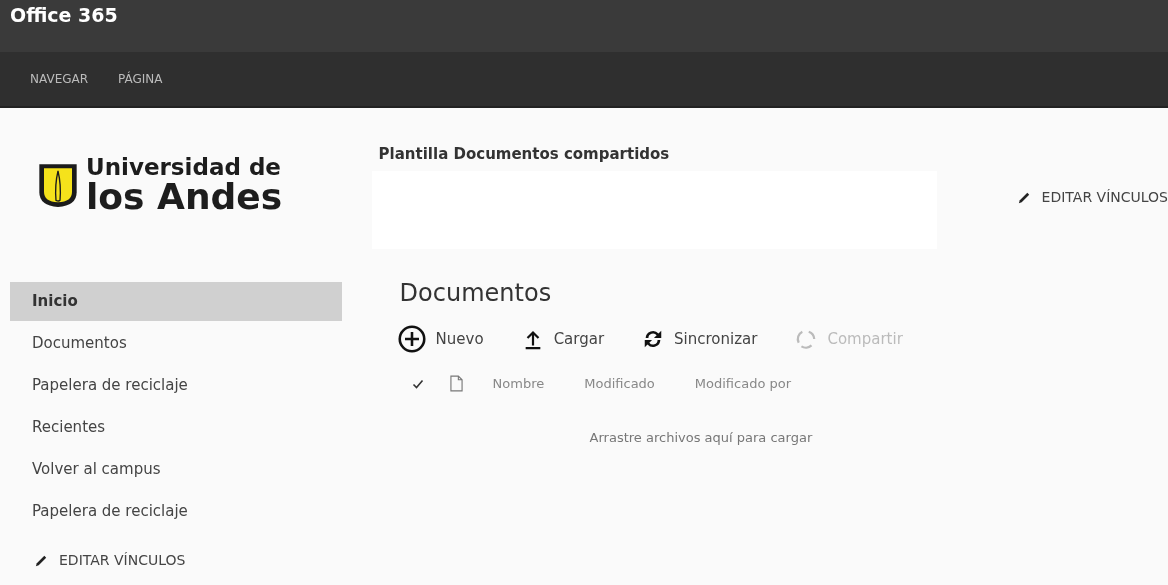 This screenshot has width=1168, height=585. Describe the element at coordinates (563, 339) in the screenshot. I see `command-button: Cargar` at that location.